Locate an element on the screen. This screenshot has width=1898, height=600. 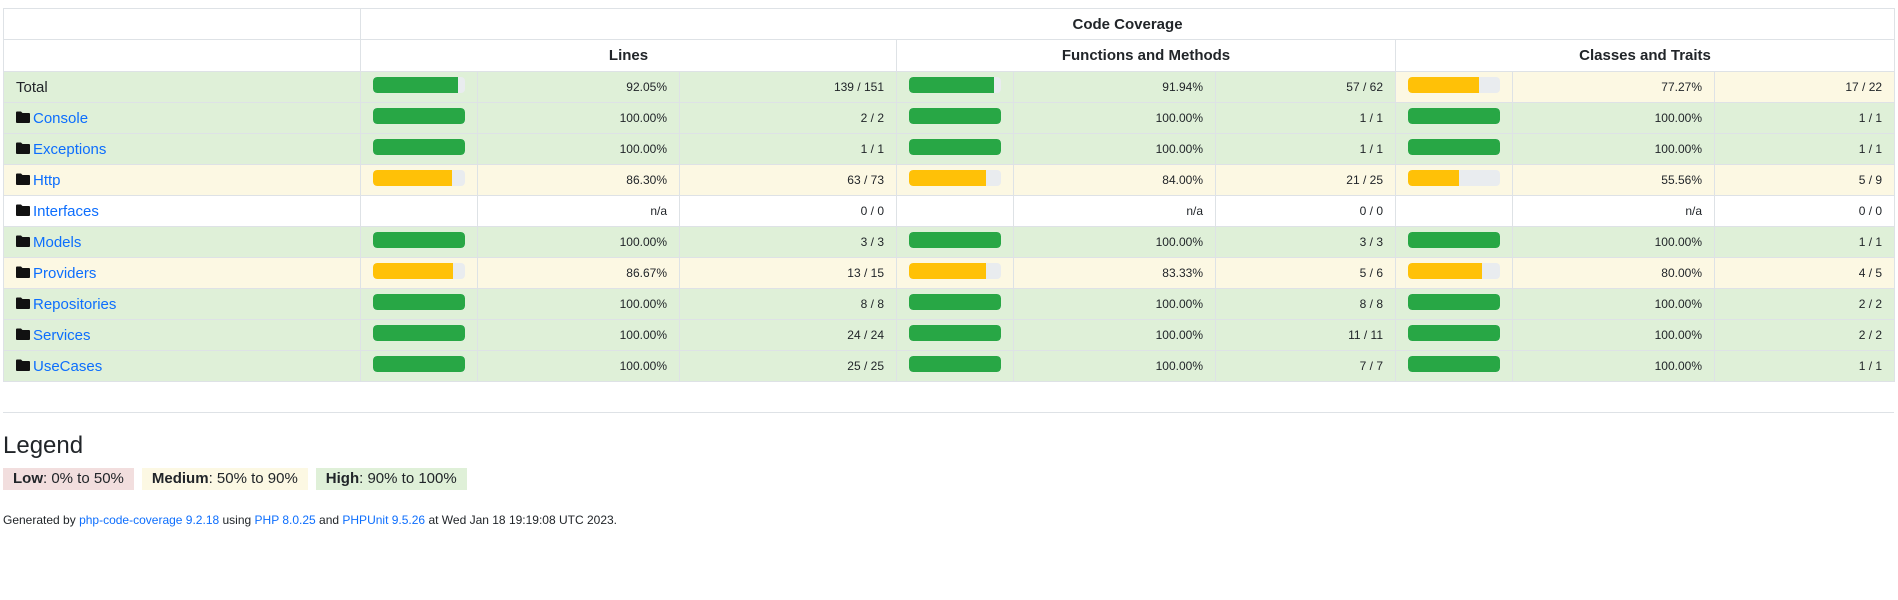
lines-count: 8 / 8 is located at coordinates (788, 304).